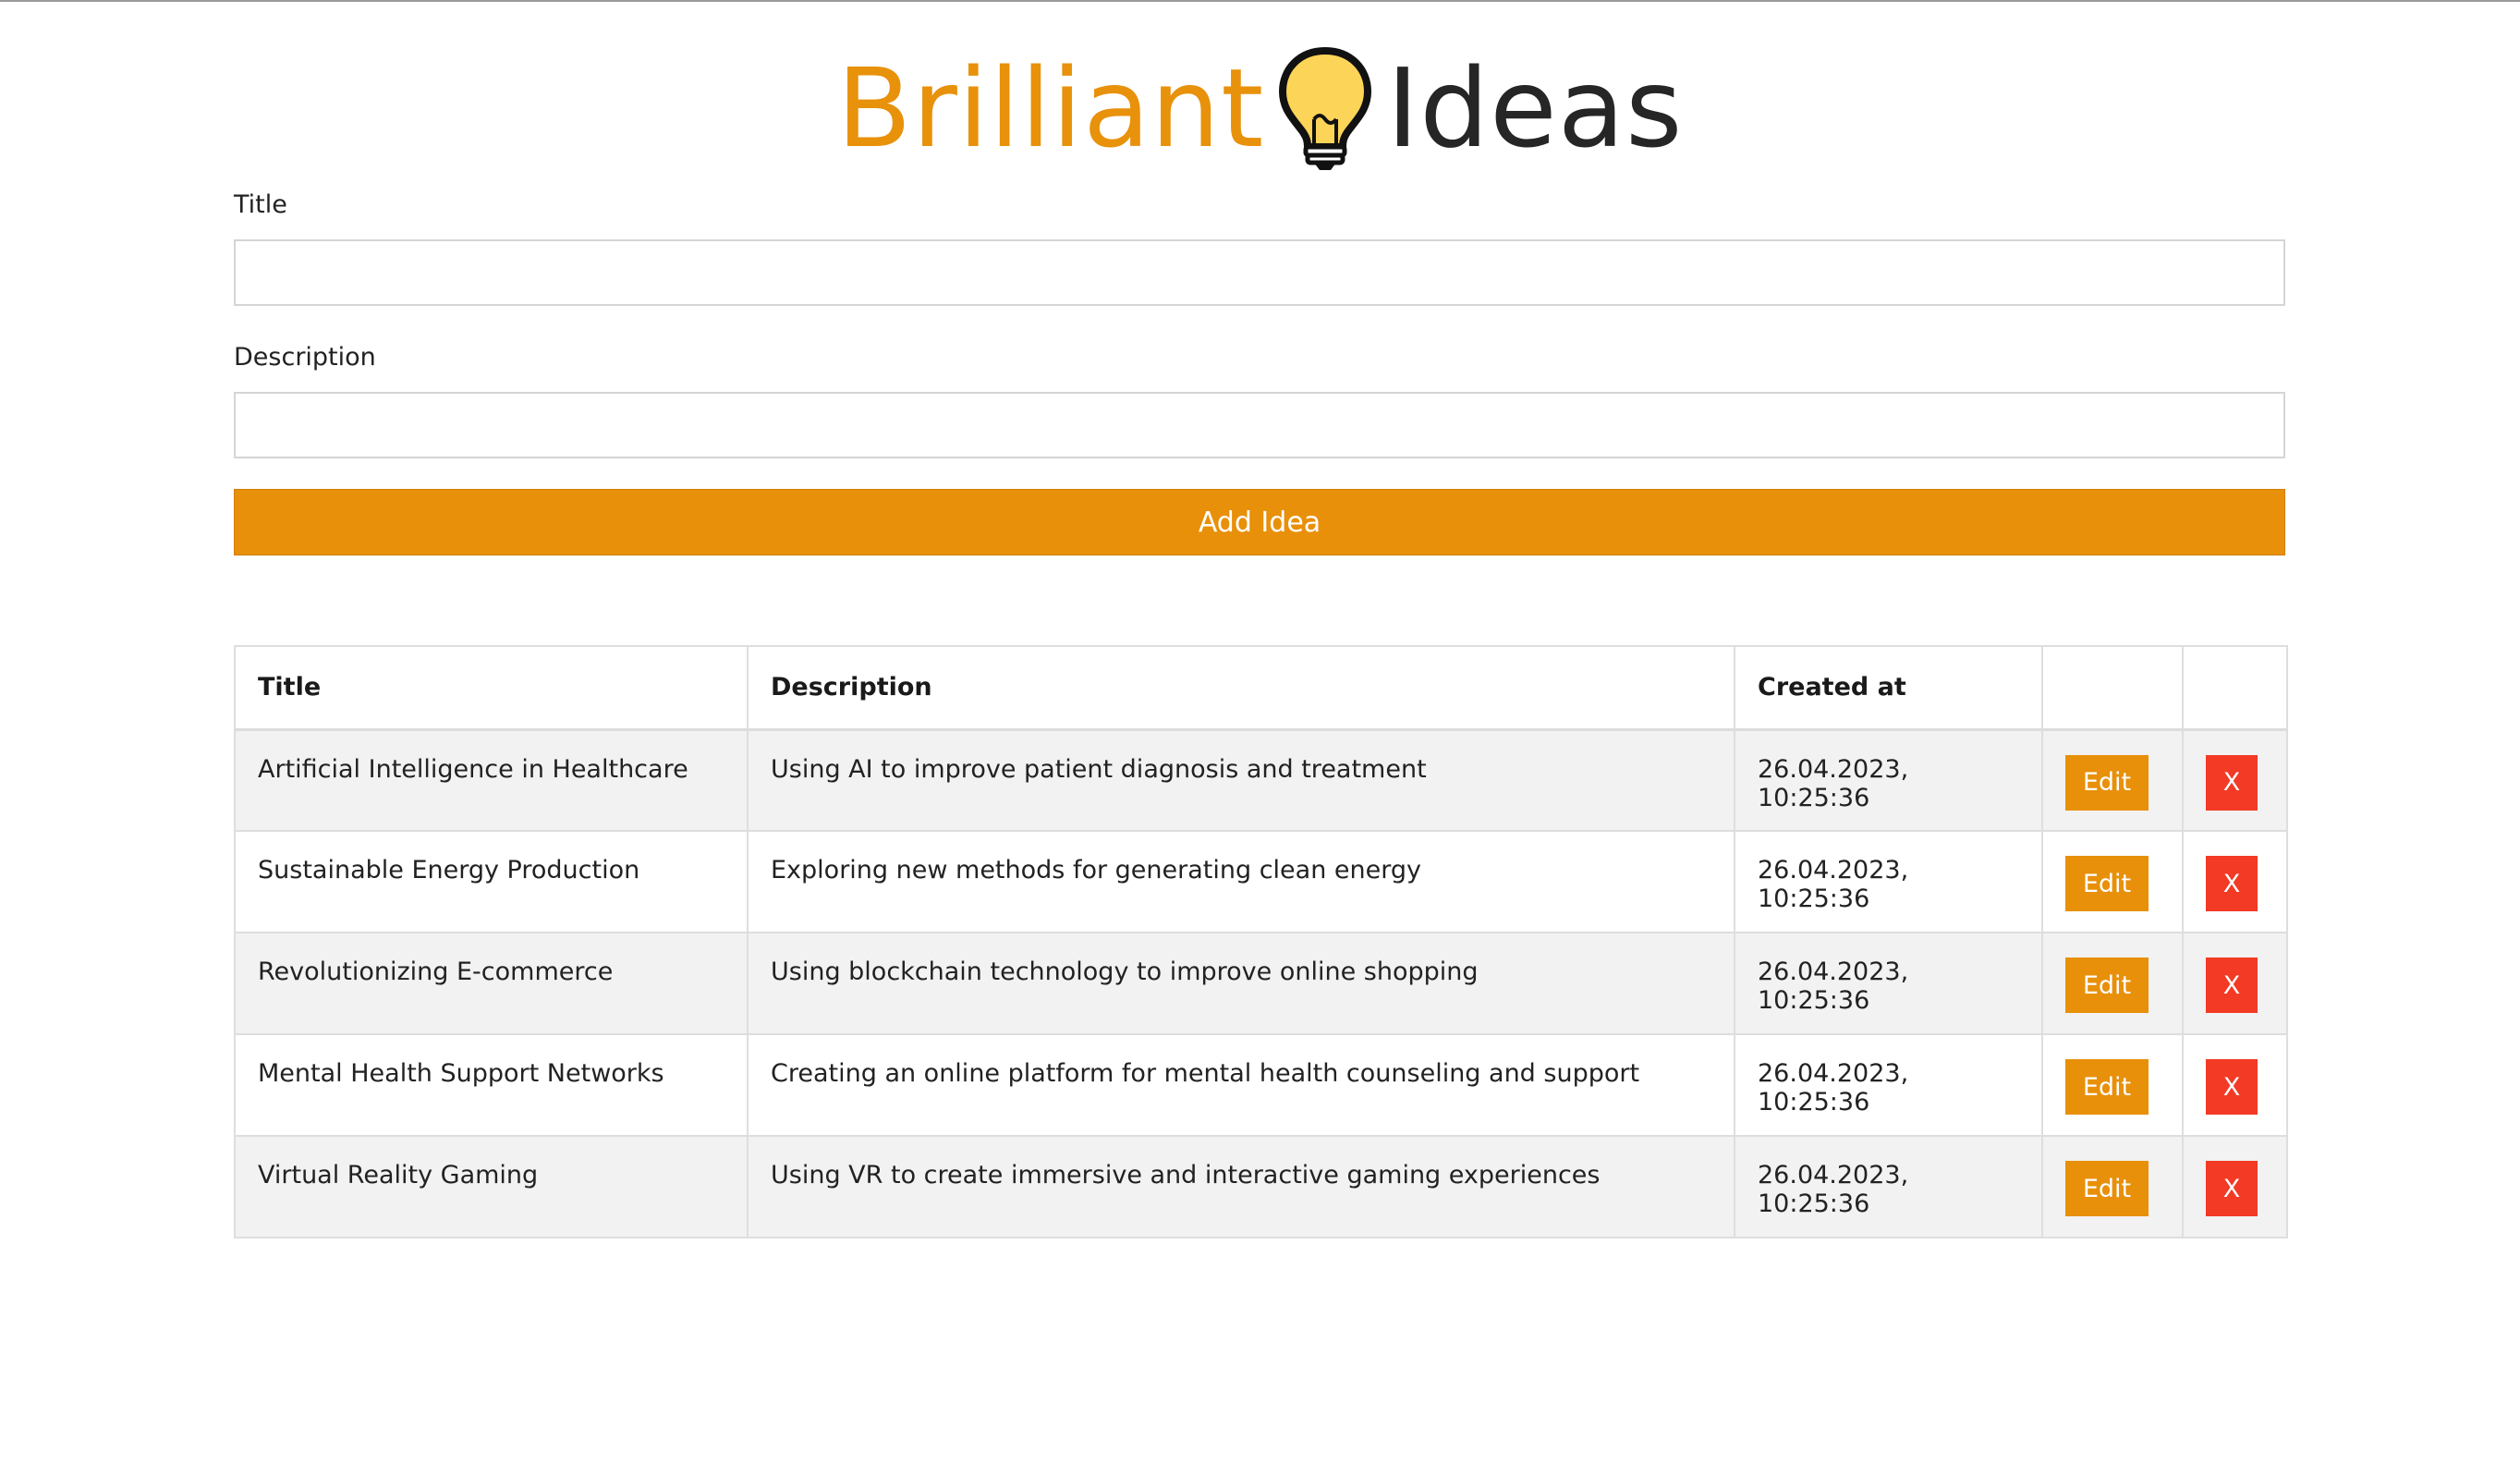  I want to click on column-header-delete, so click(2235, 688).